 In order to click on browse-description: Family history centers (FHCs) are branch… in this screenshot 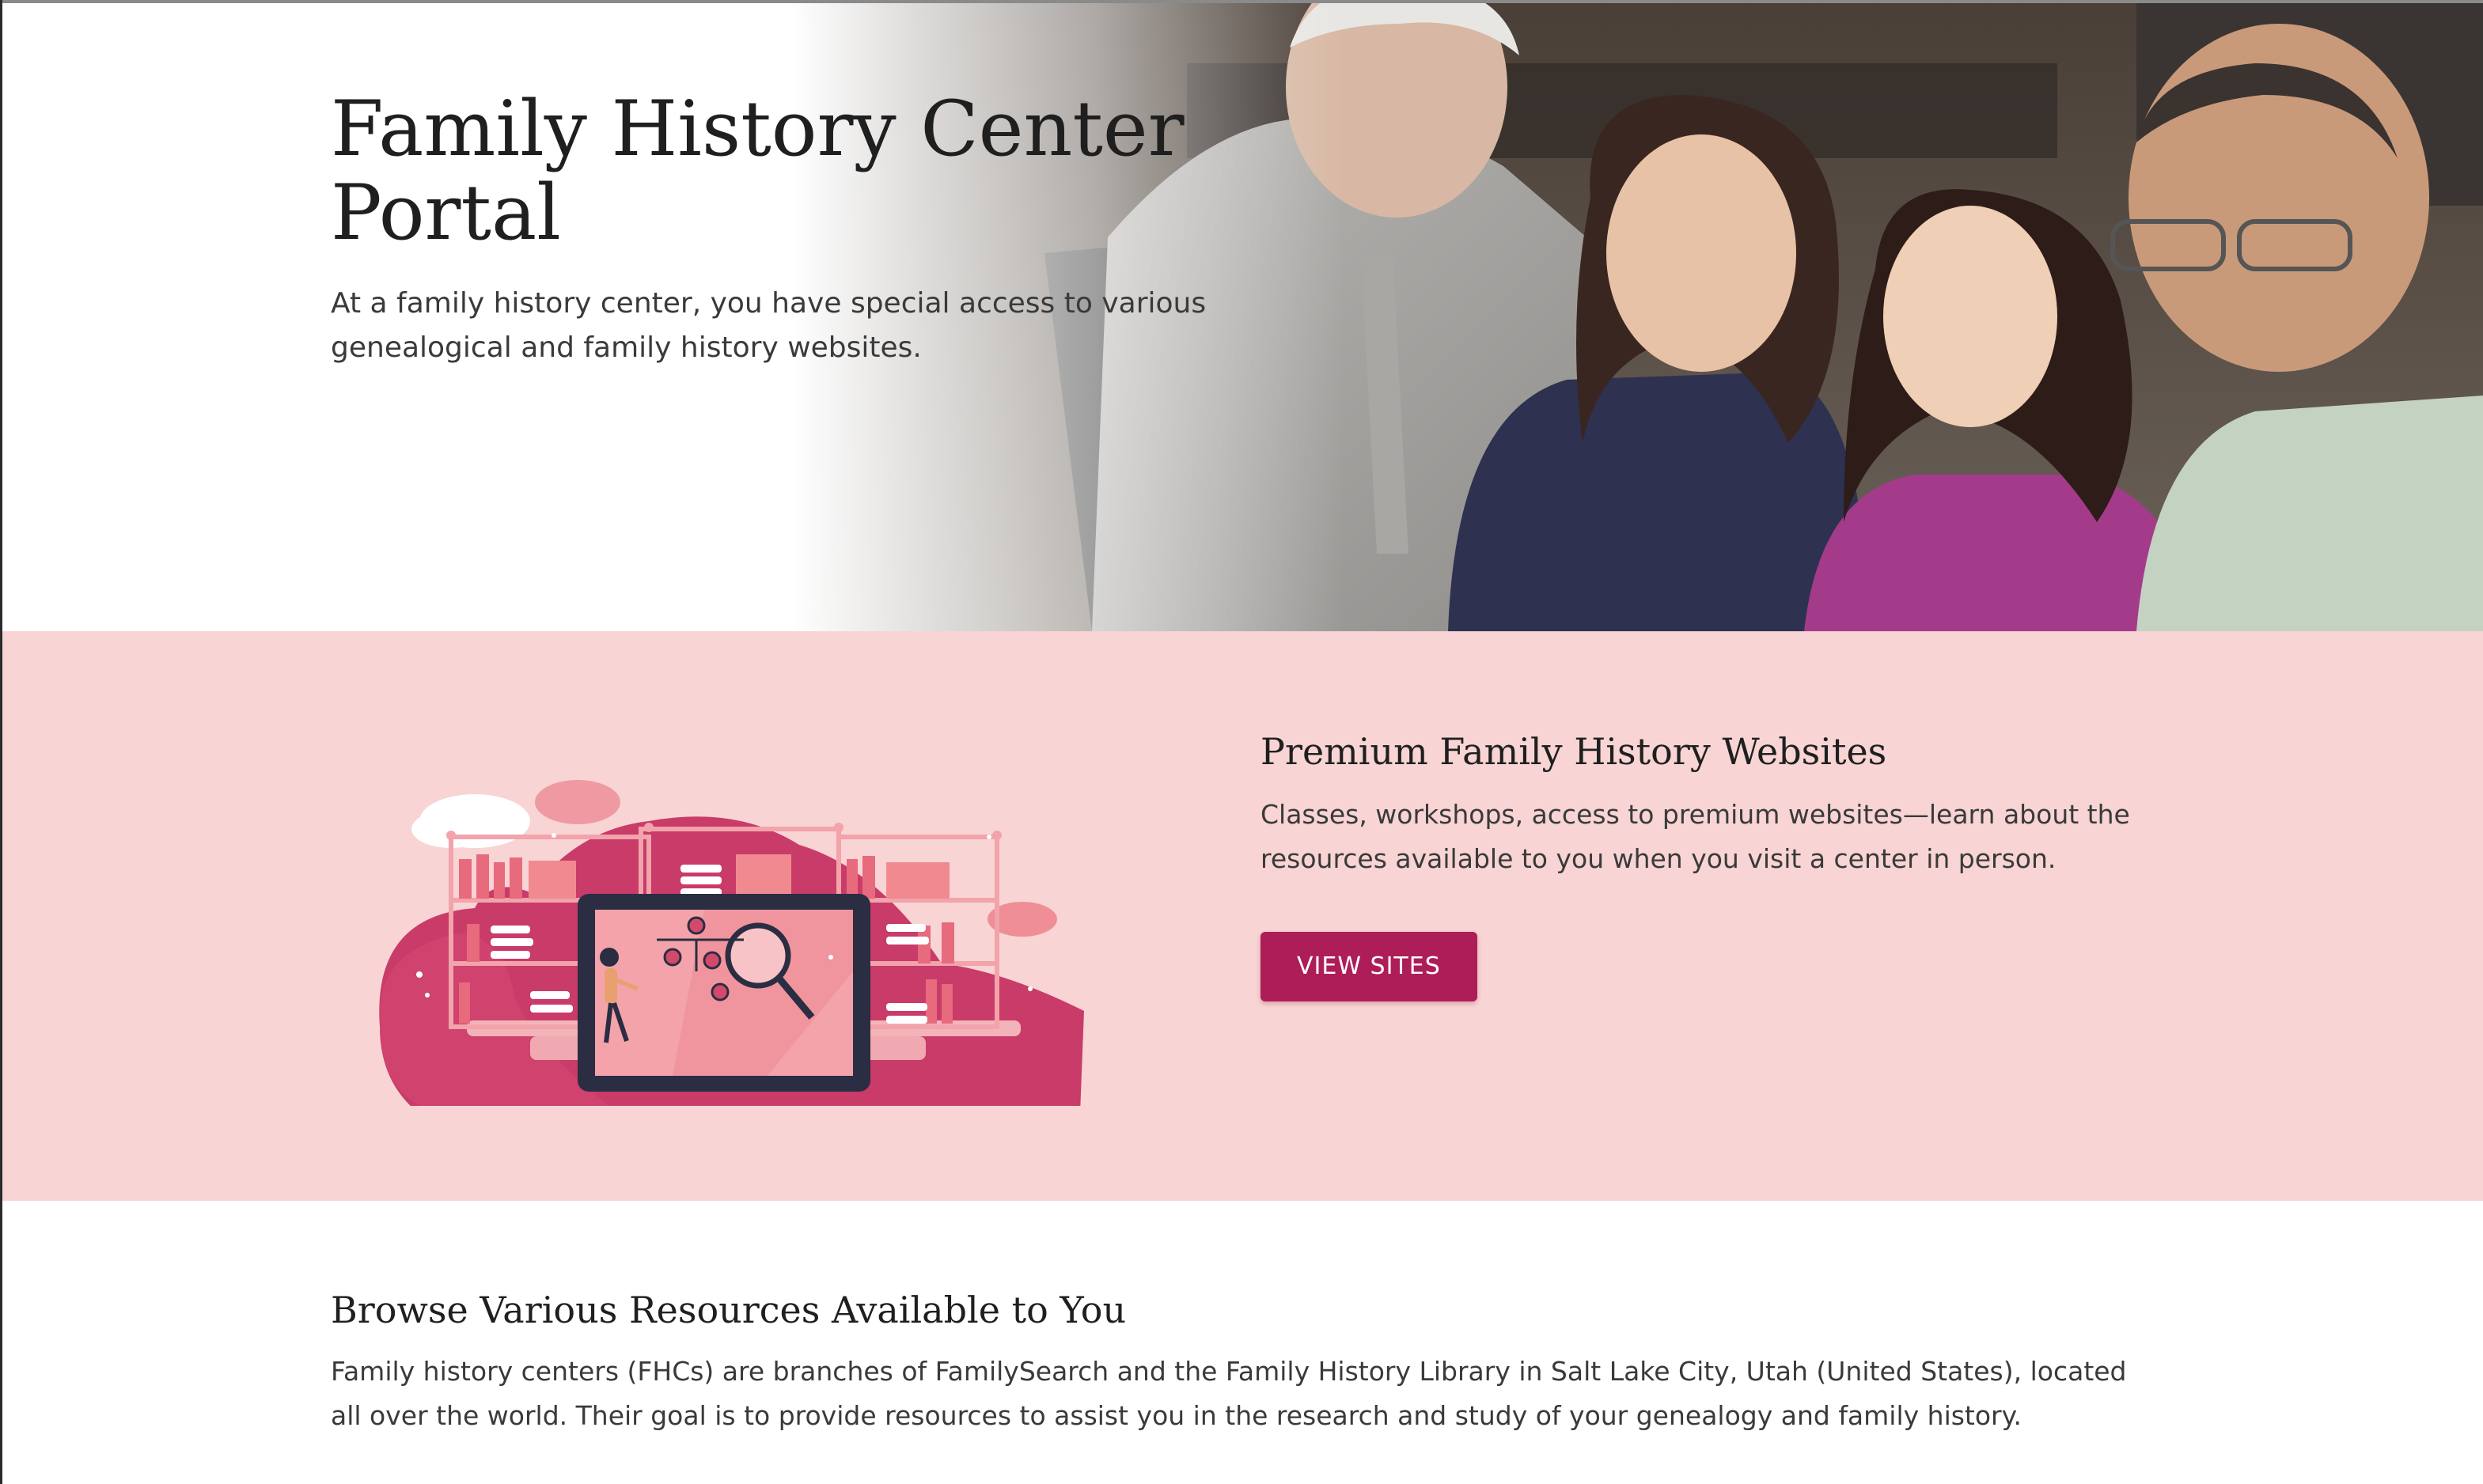, I will do `click(1229, 1393)`.